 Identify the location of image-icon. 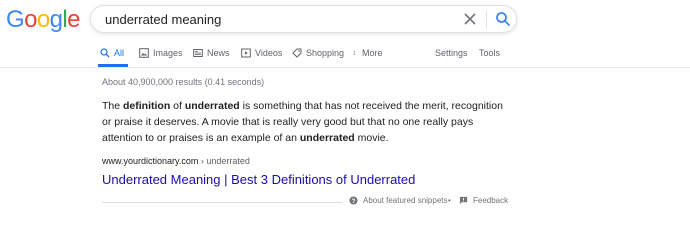
(144, 53).